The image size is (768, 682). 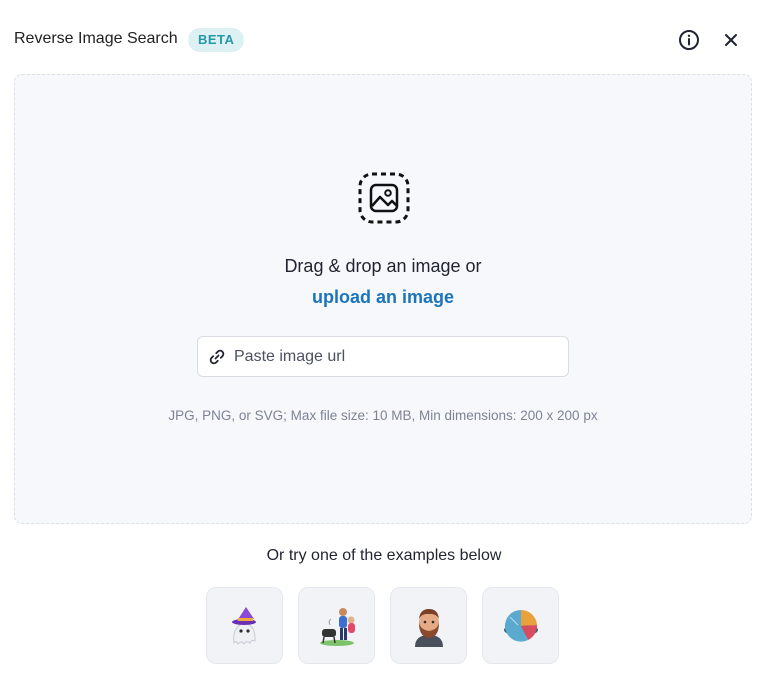 I want to click on example-pie-chart, so click(x=520, y=625).